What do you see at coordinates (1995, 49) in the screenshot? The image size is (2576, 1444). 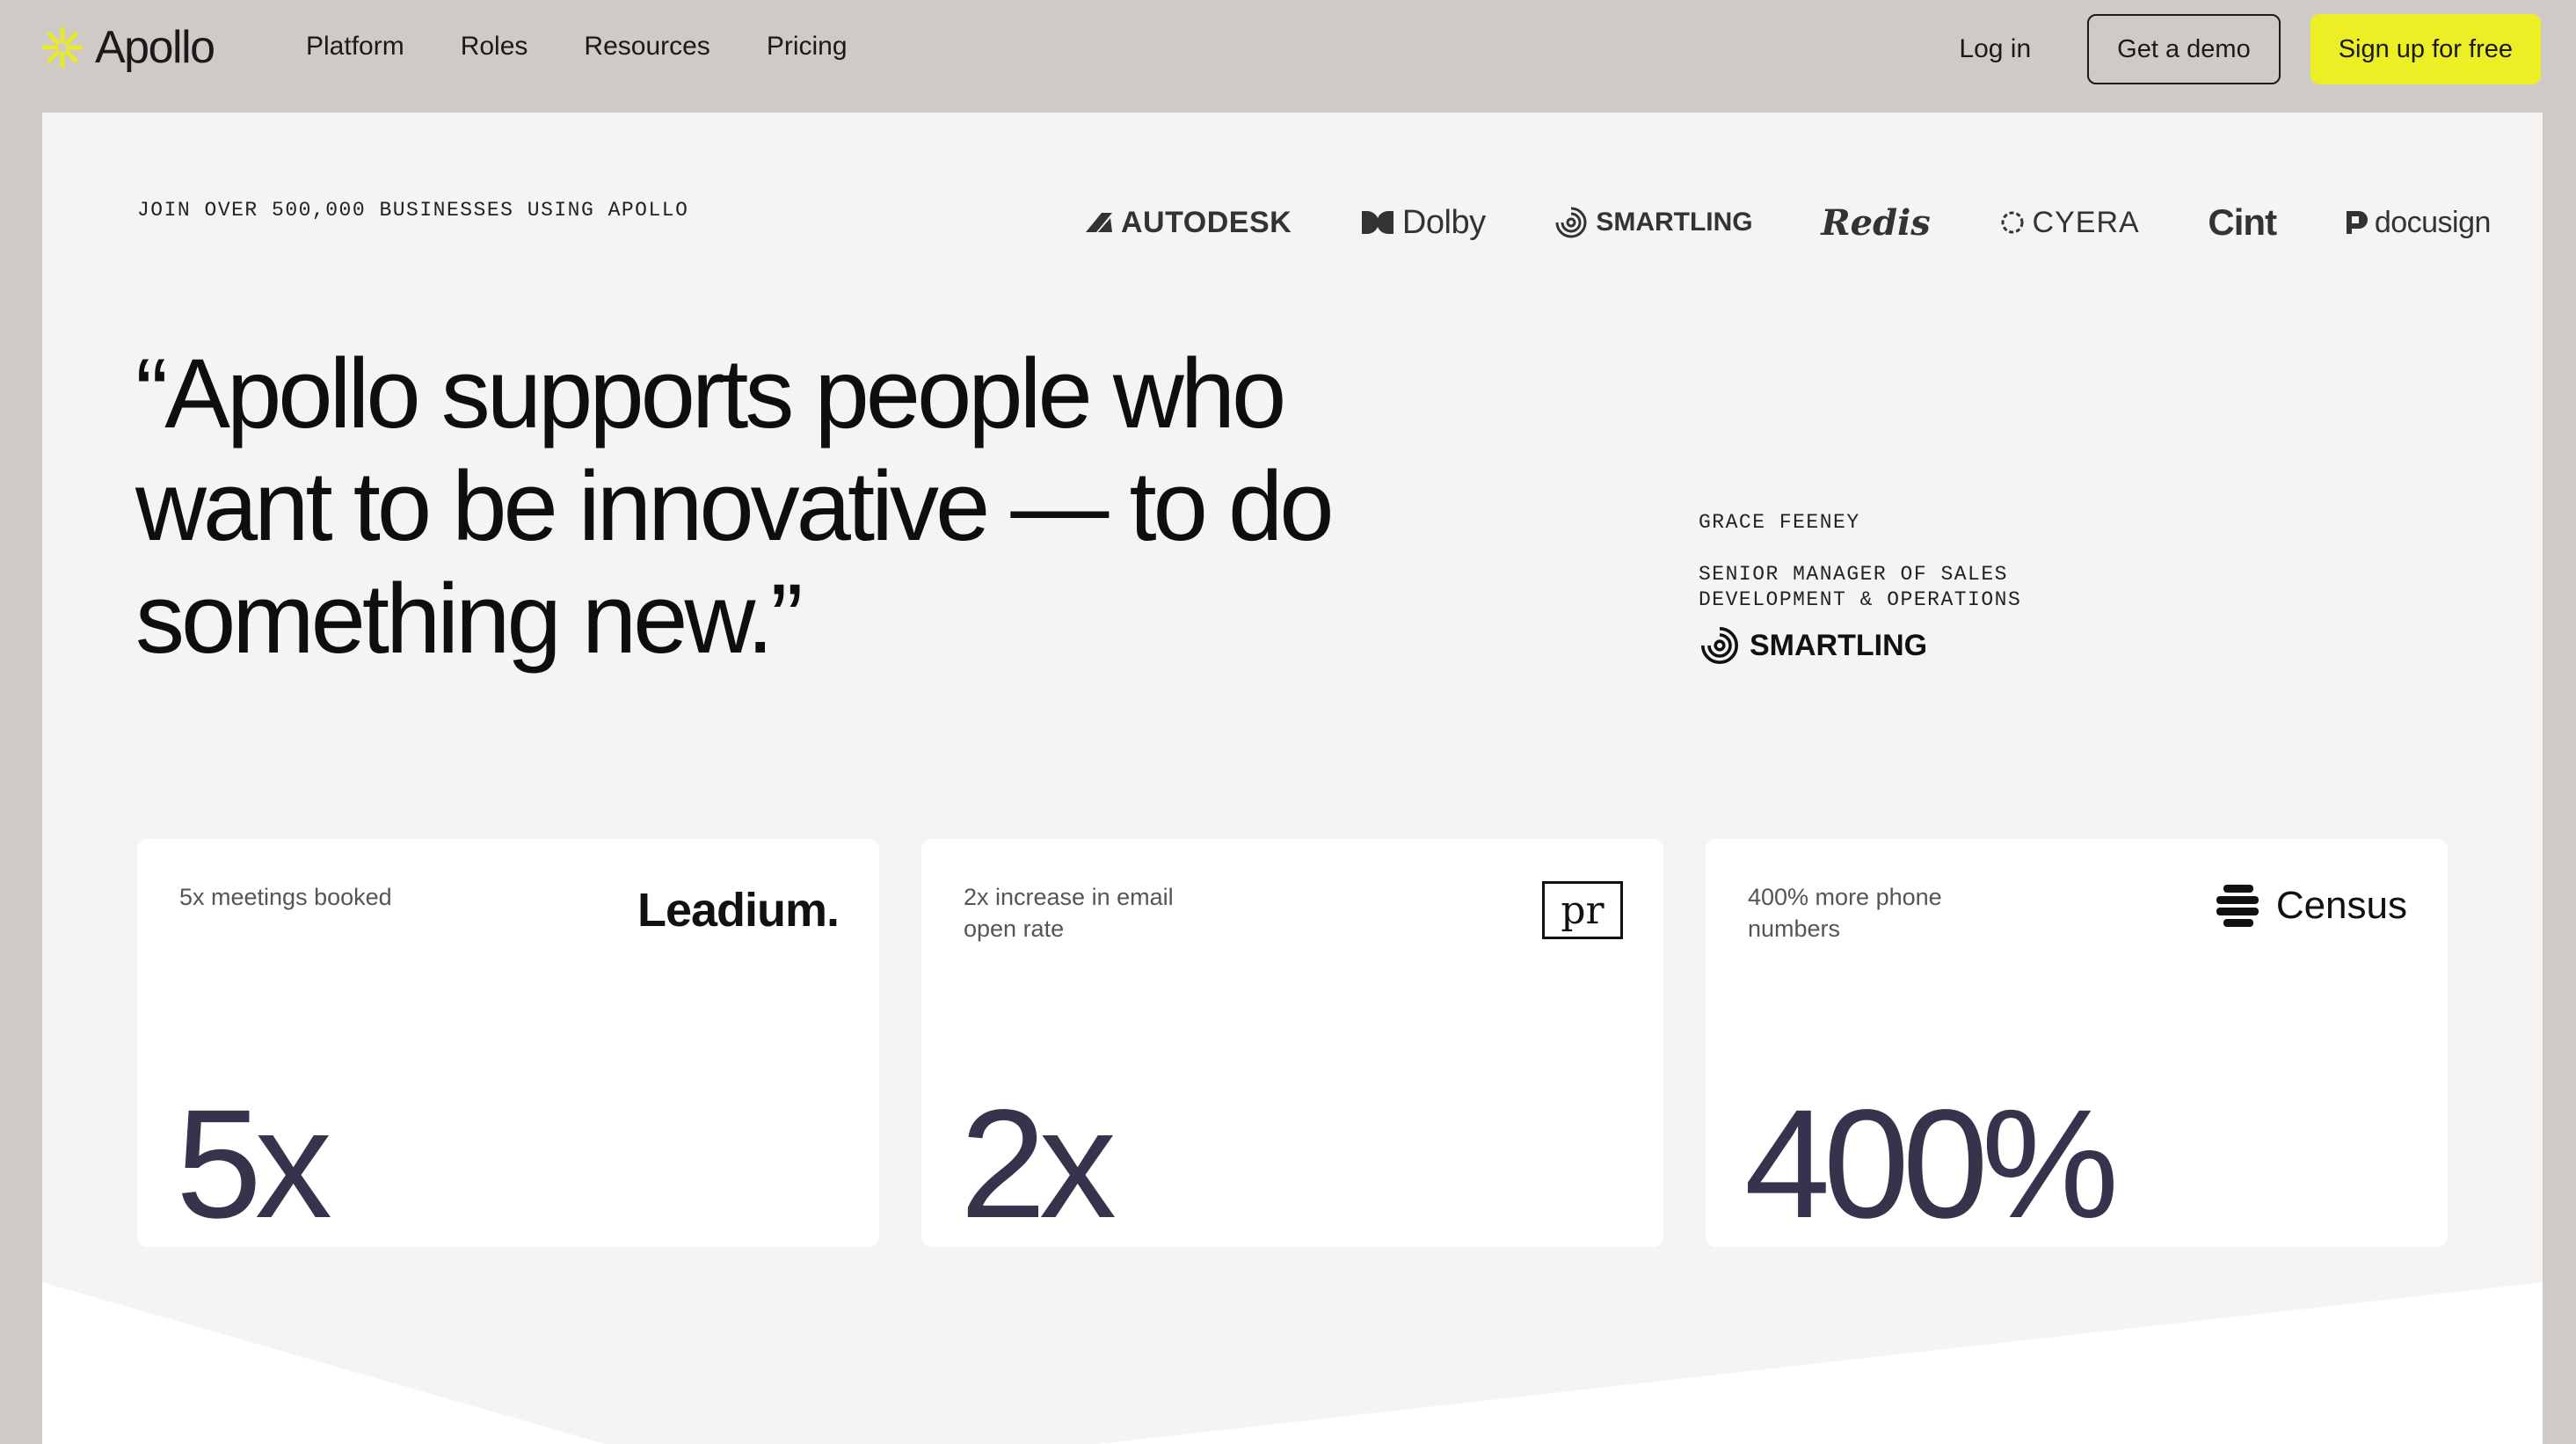 I see `login-link: Log in` at bounding box center [1995, 49].